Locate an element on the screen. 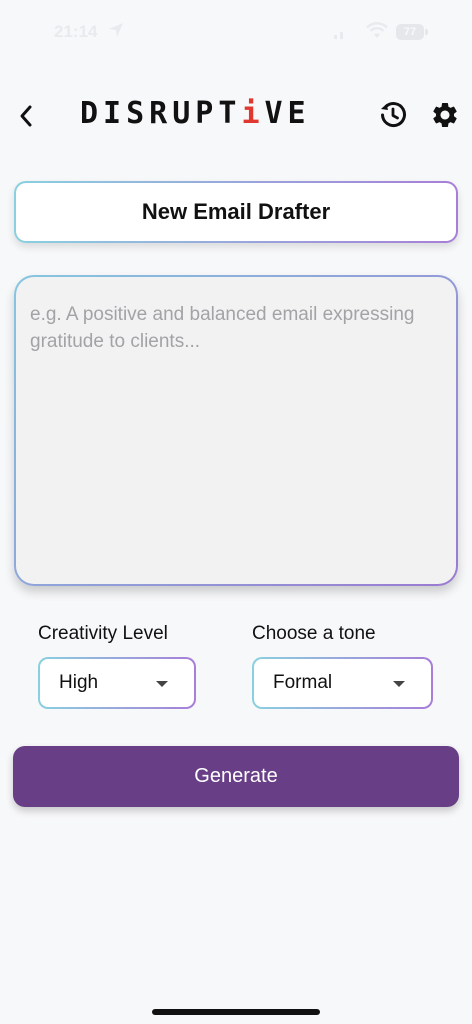 The width and height of the screenshot is (472, 1024). tone-label: Choose a tone is located at coordinates (314, 633).